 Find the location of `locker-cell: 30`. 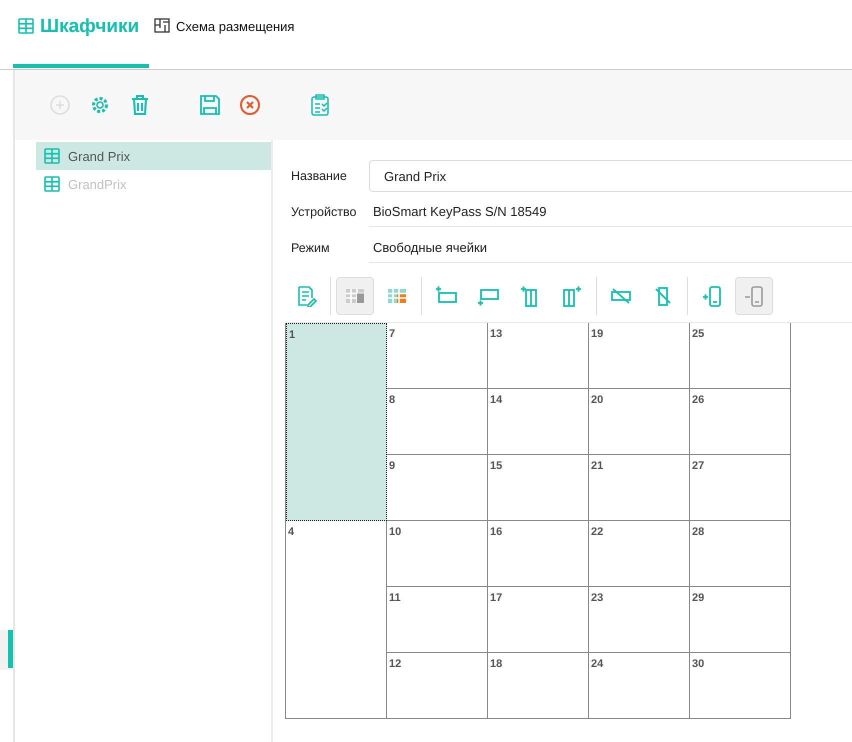

locker-cell: 30 is located at coordinates (740, 686).